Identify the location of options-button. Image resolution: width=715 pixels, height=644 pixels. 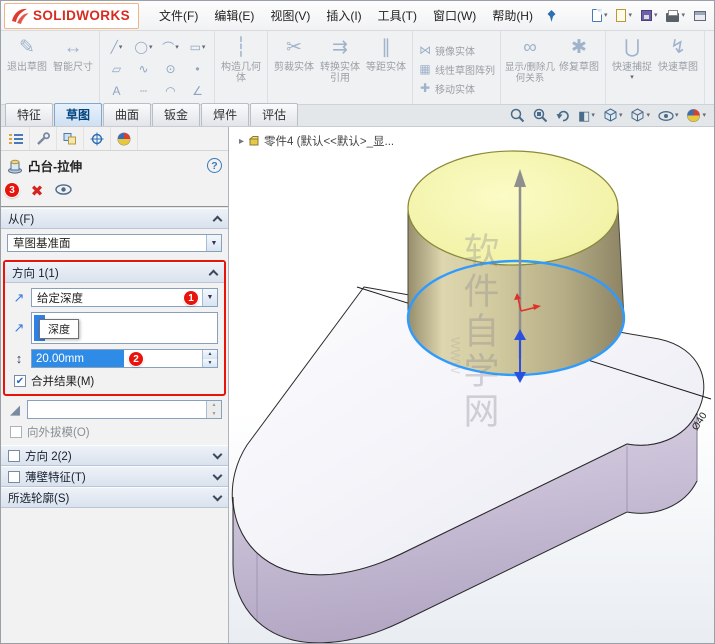
(700, 15).